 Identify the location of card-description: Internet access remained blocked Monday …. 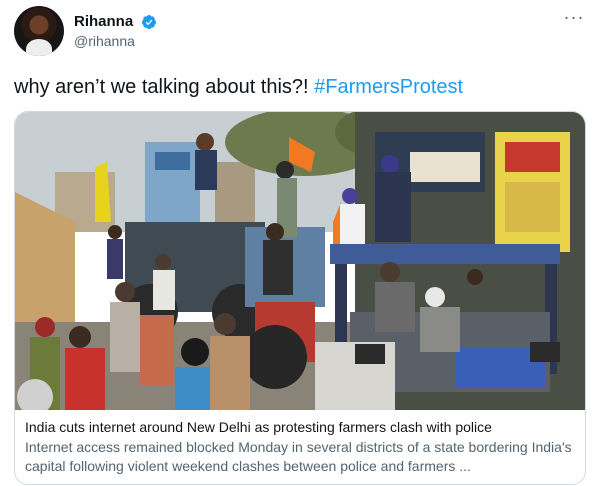
(298, 456).